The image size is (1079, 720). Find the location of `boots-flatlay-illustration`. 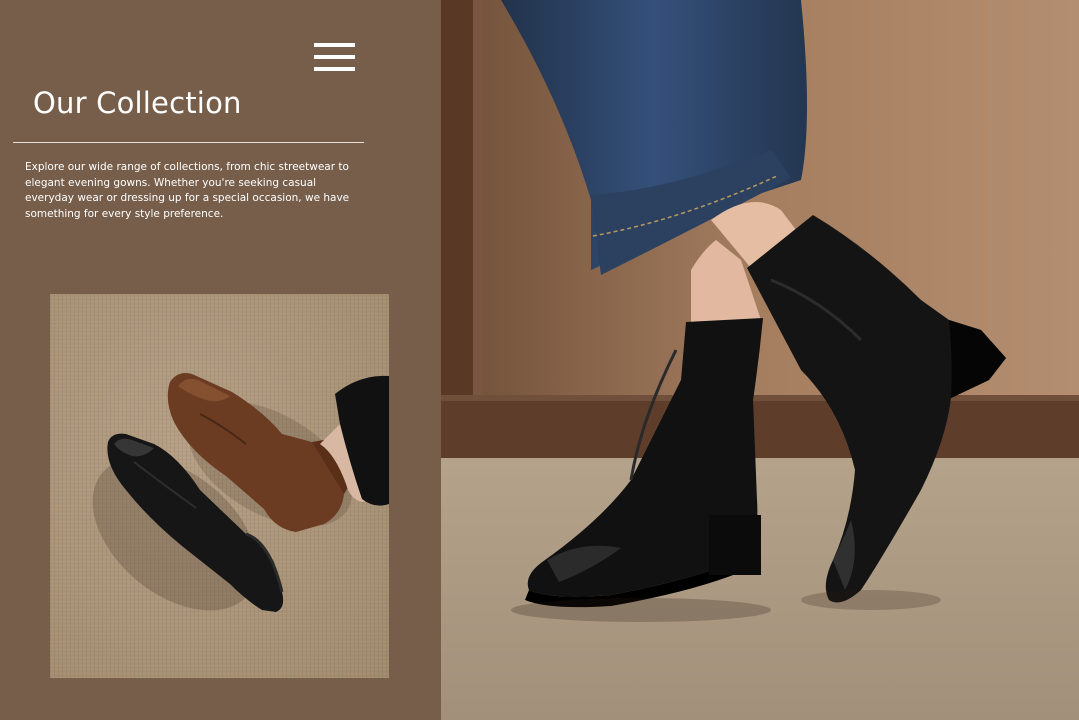

boots-flatlay-illustration is located at coordinates (240, 492).